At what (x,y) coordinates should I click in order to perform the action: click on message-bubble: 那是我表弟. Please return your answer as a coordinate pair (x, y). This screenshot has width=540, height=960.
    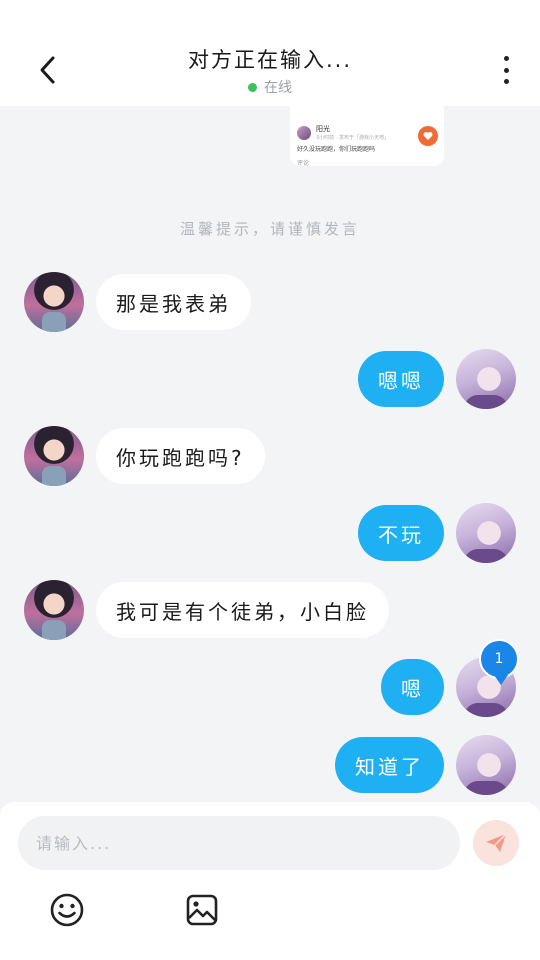
    Looking at the image, I should click on (173, 302).